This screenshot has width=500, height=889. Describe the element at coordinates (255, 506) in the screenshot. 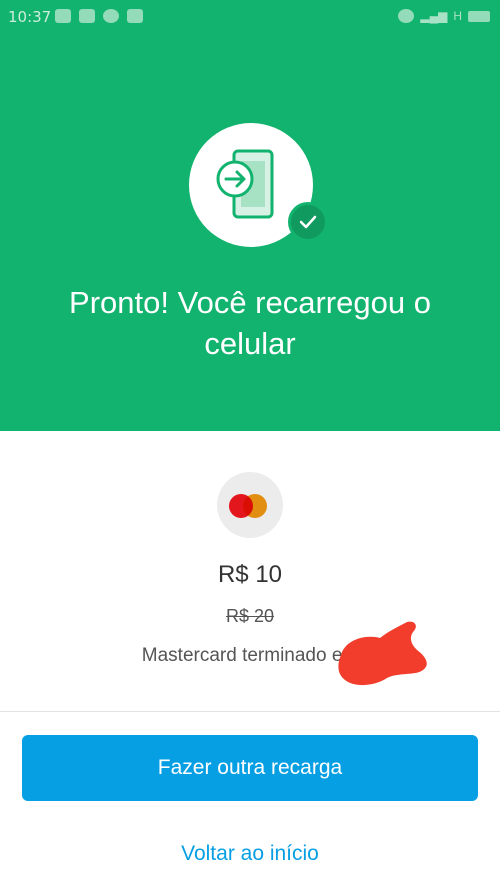

I see `mastercard-orange-circle` at that location.